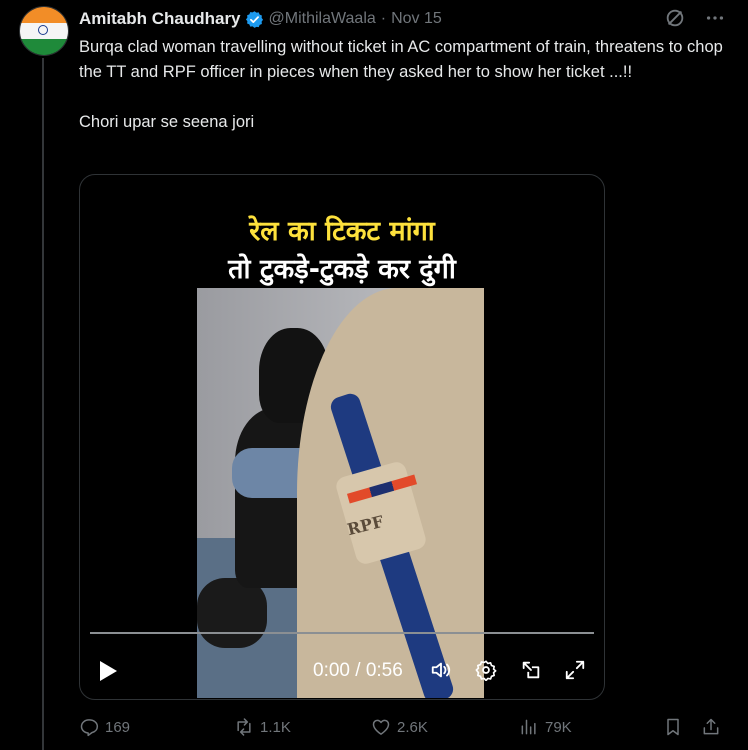  What do you see at coordinates (381, 727) in the screenshot?
I see `like-icon` at bounding box center [381, 727].